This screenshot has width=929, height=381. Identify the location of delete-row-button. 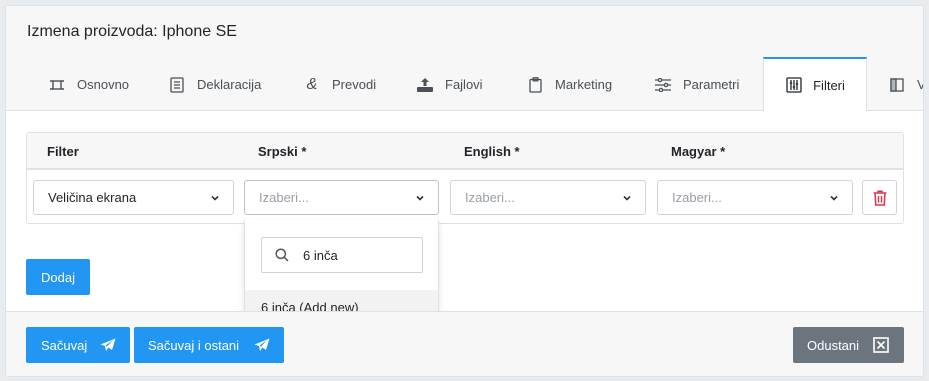
(879, 197).